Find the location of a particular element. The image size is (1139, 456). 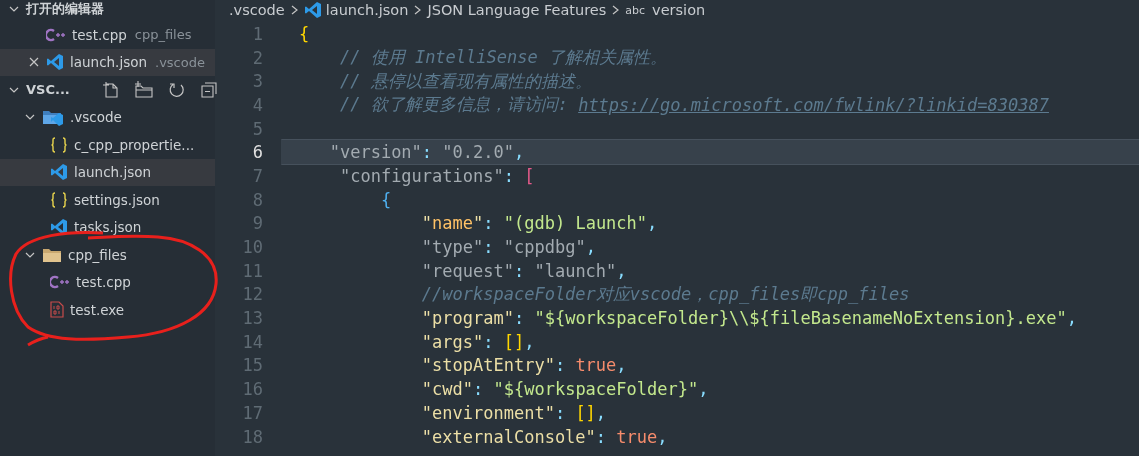

code-line: "externalConsole": true, is located at coordinates (544, 436).